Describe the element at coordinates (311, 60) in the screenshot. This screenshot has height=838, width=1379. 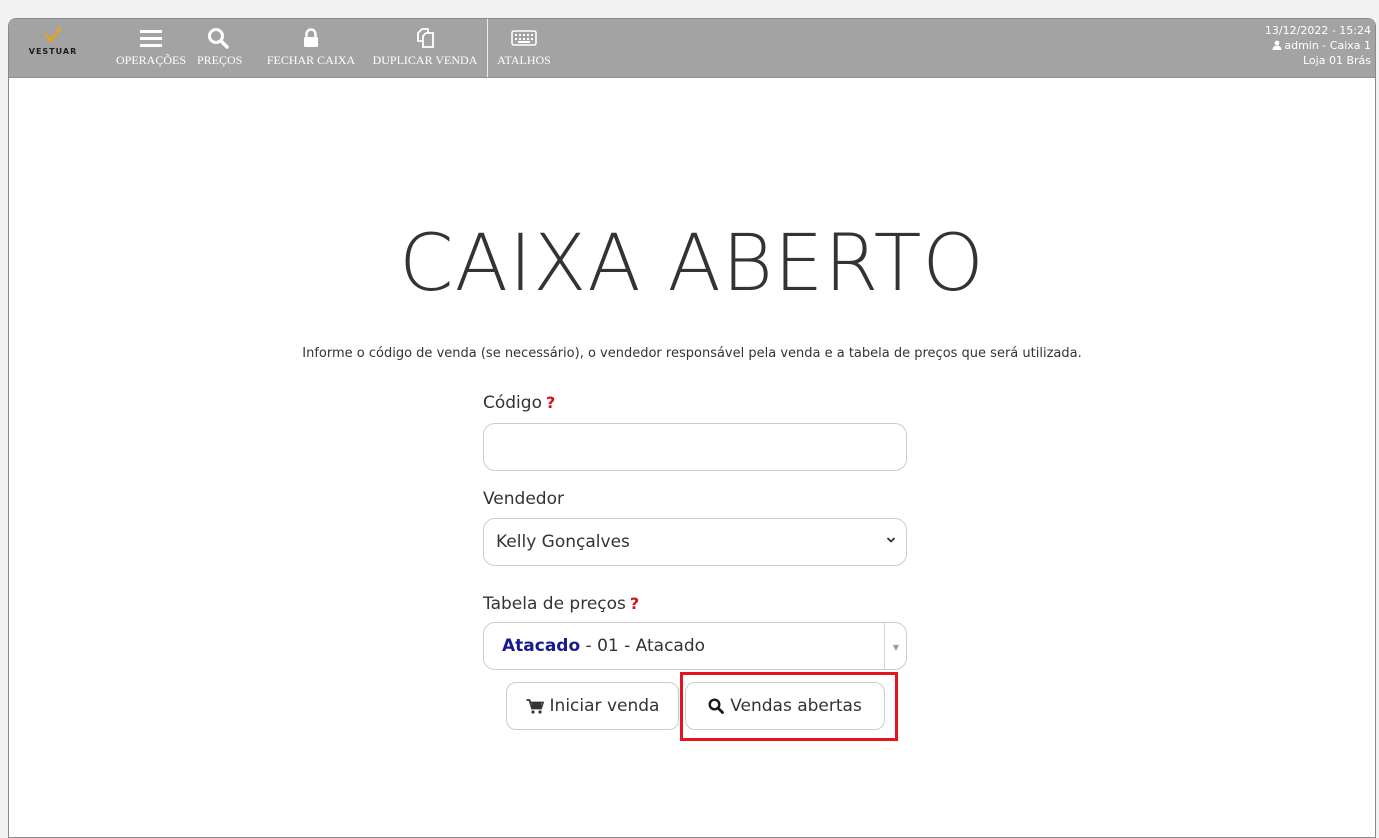
I see `nav-fechar-caixa-label: FECHAR CAIXA` at that location.